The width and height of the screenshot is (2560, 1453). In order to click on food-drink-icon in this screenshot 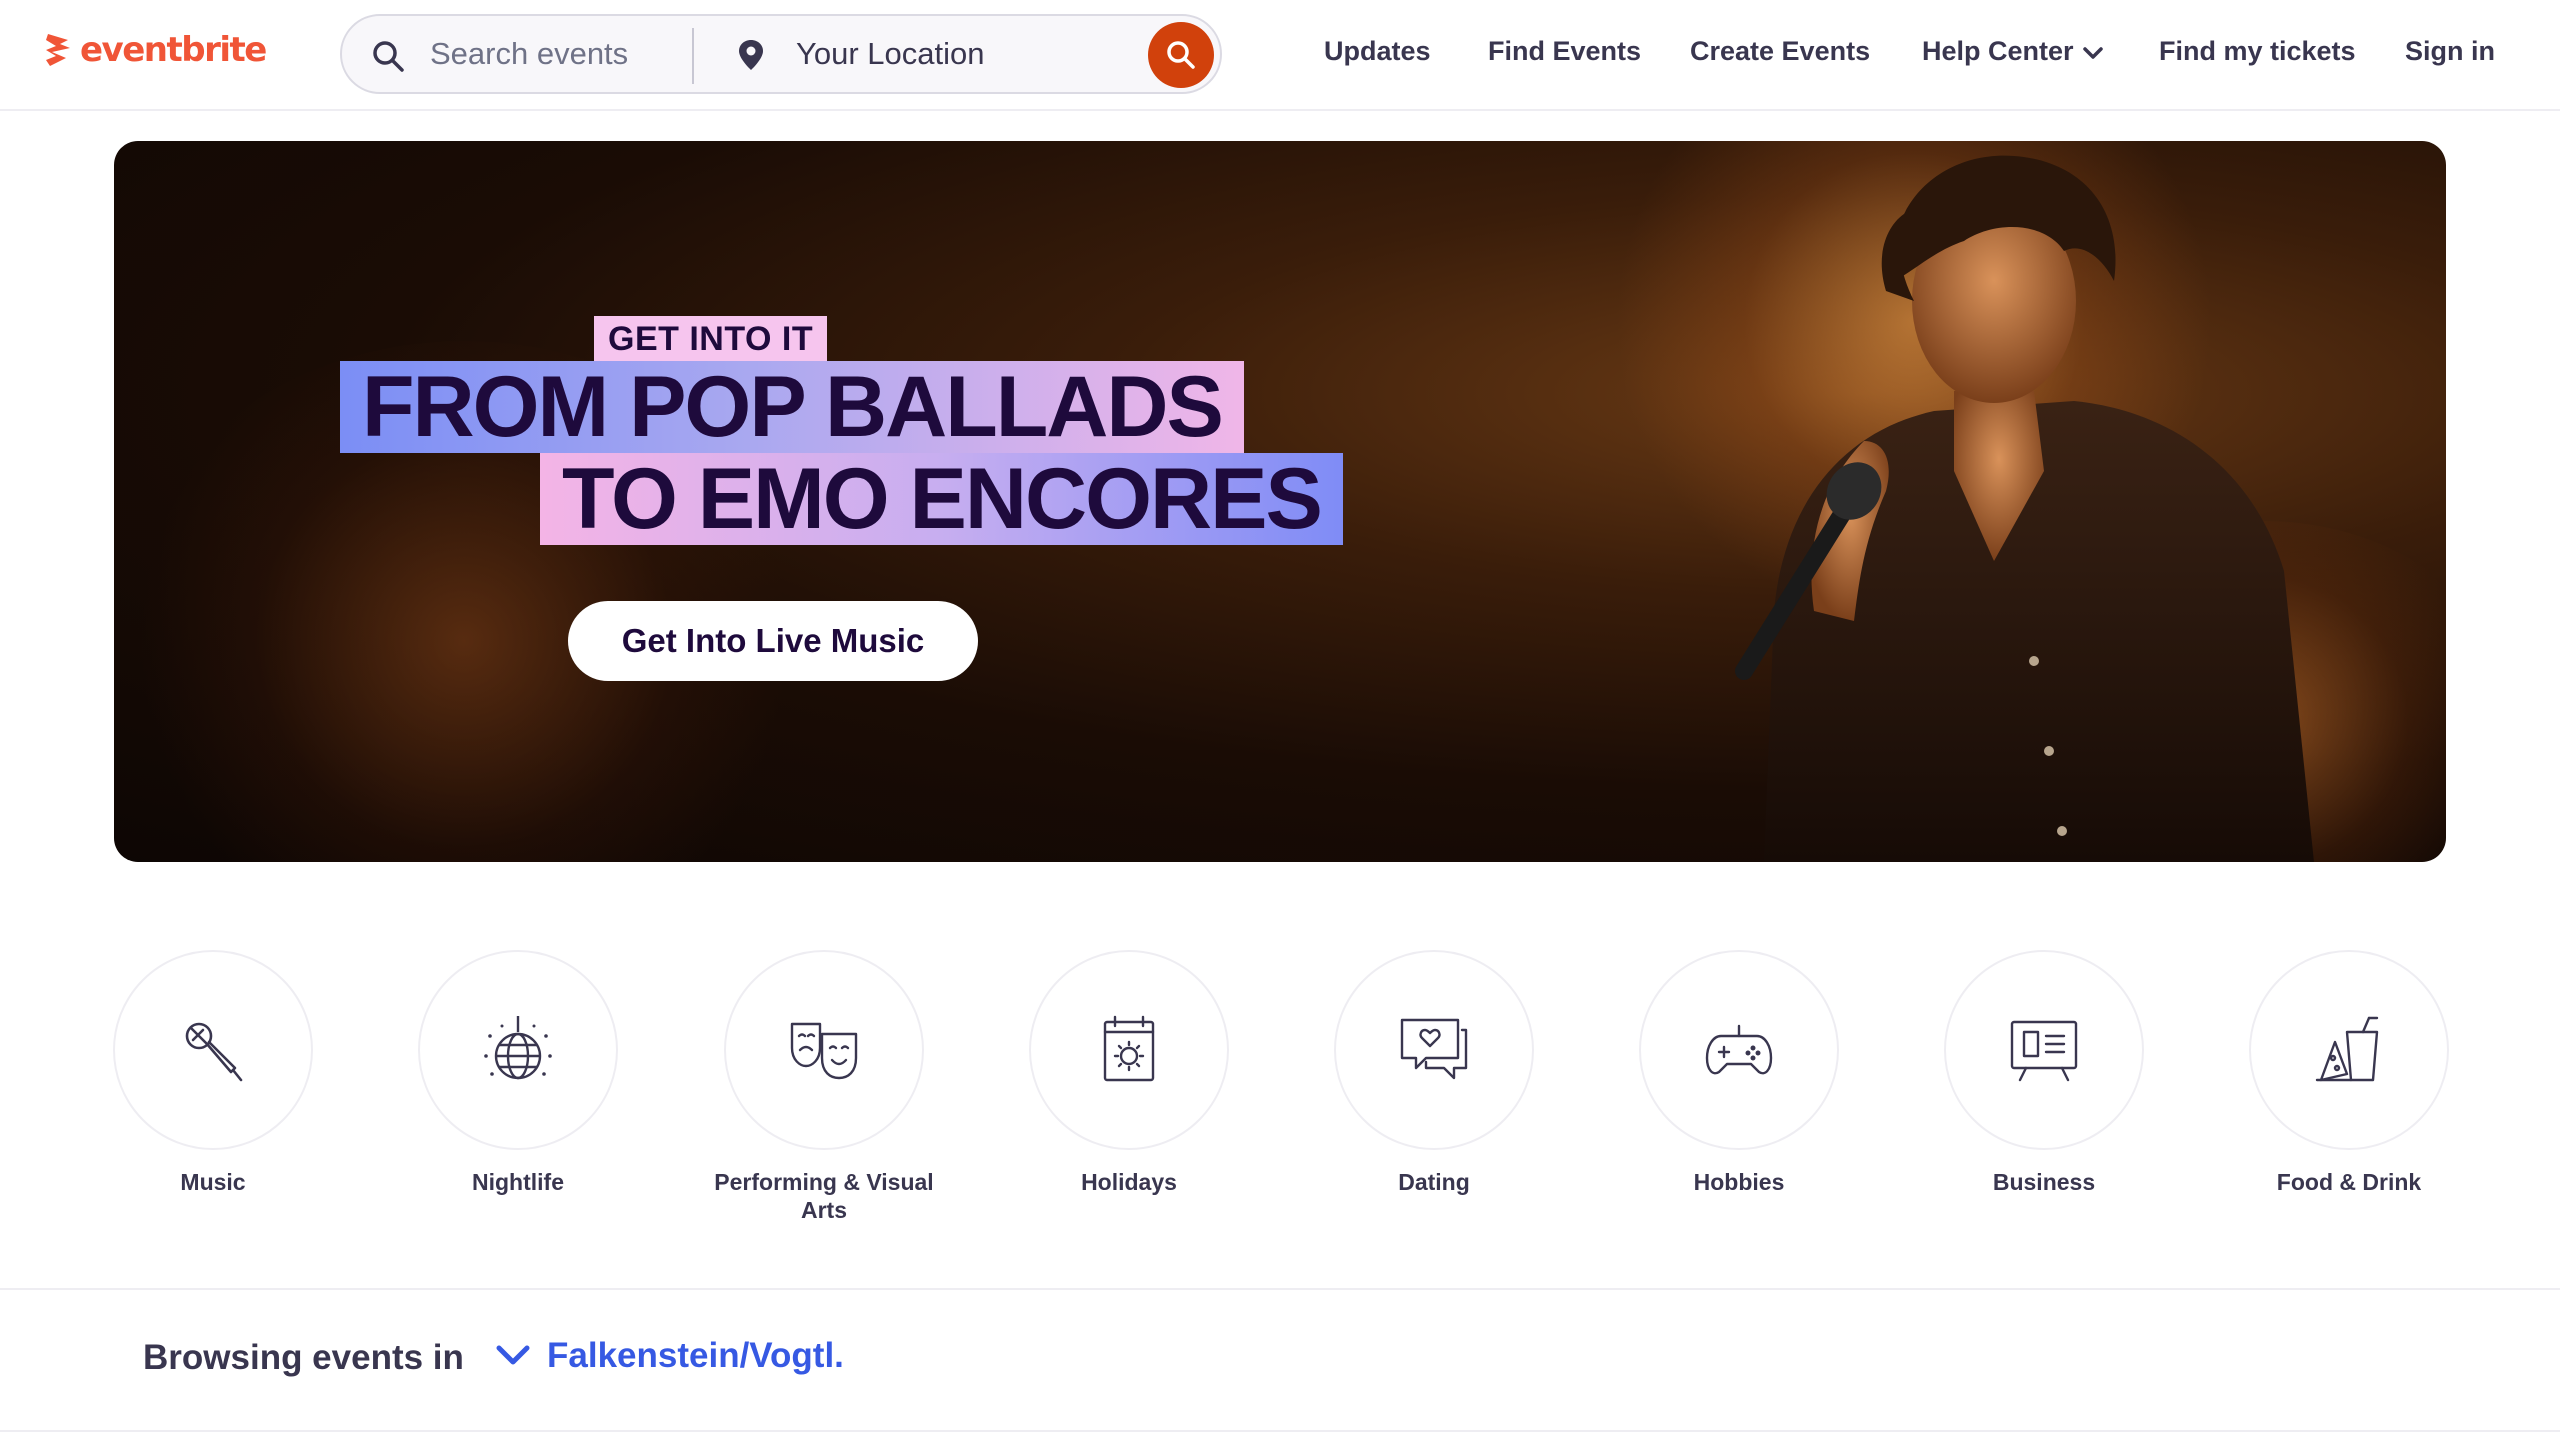, I will do `click(2347, 1049)`.